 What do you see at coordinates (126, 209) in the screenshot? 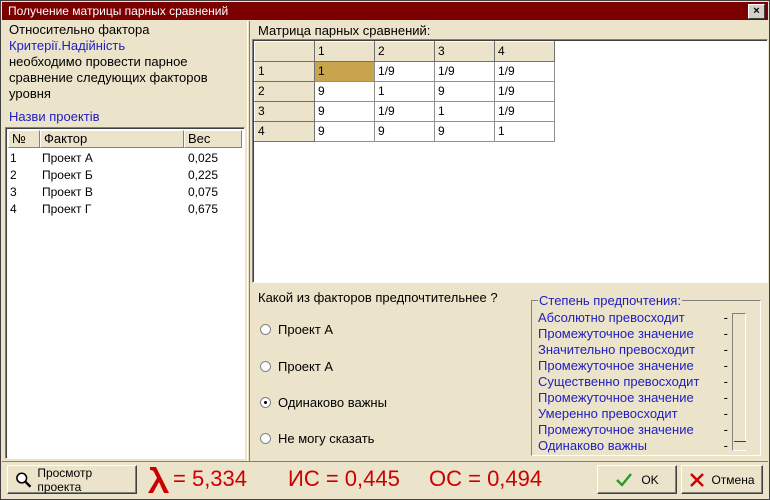
I see `table-row: 4 Проект Г 0,675` at bounding box center [126, 209].